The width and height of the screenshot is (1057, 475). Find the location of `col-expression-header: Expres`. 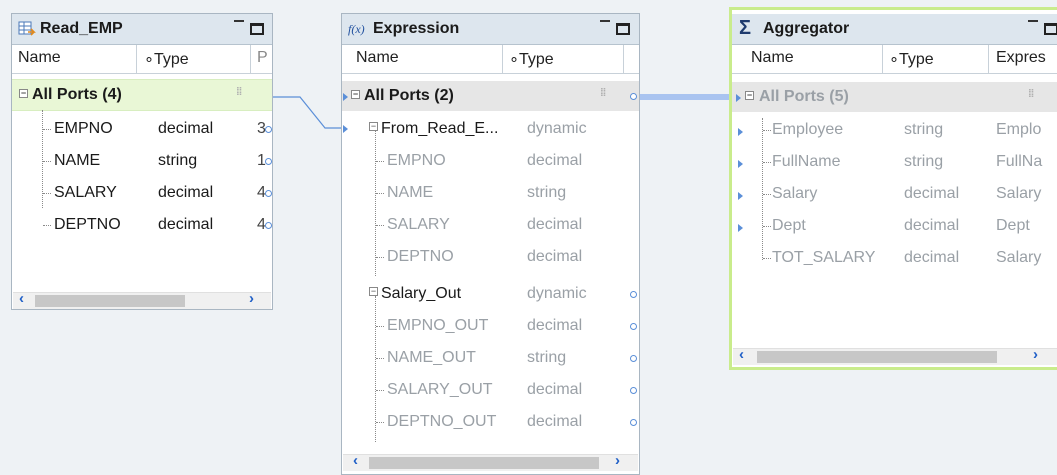

col-expression-header: Expres is located at coordinates (1021, 58).